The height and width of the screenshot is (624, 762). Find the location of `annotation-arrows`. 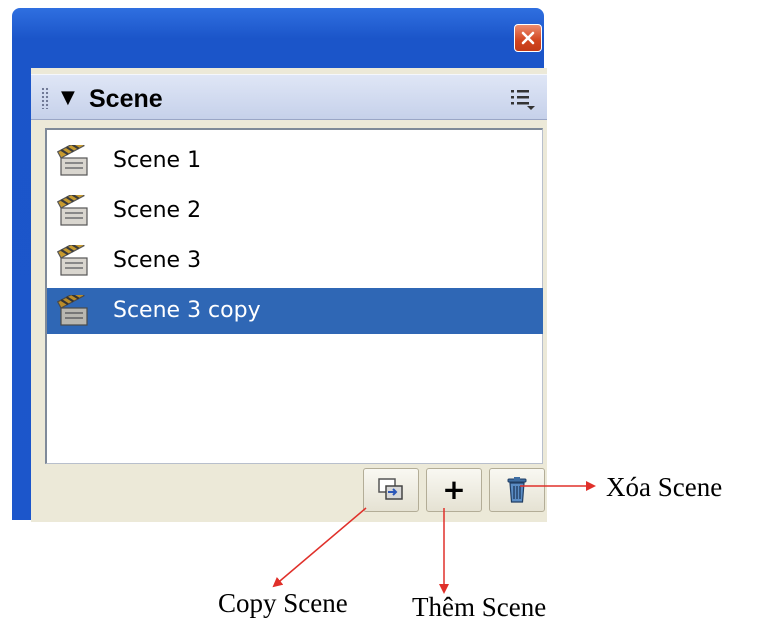

annotation-arrows is located at coordinates (434, 537).